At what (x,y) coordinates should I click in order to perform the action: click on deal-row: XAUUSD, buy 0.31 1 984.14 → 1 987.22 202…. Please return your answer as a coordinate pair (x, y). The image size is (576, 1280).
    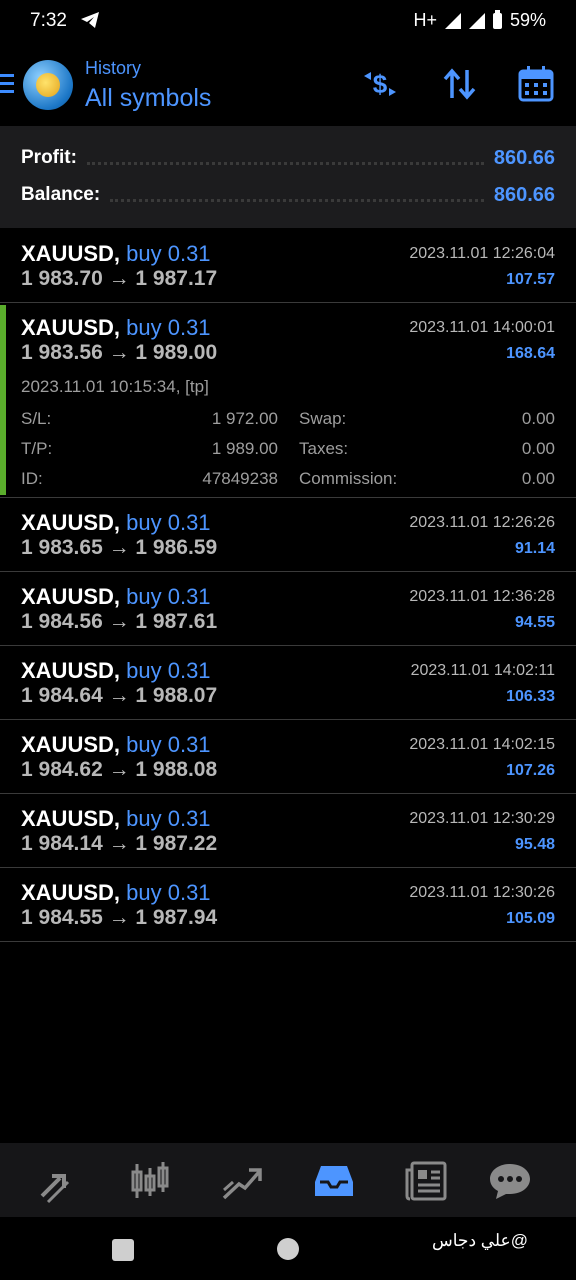
    Looking at the image, I should click on (288, 831).